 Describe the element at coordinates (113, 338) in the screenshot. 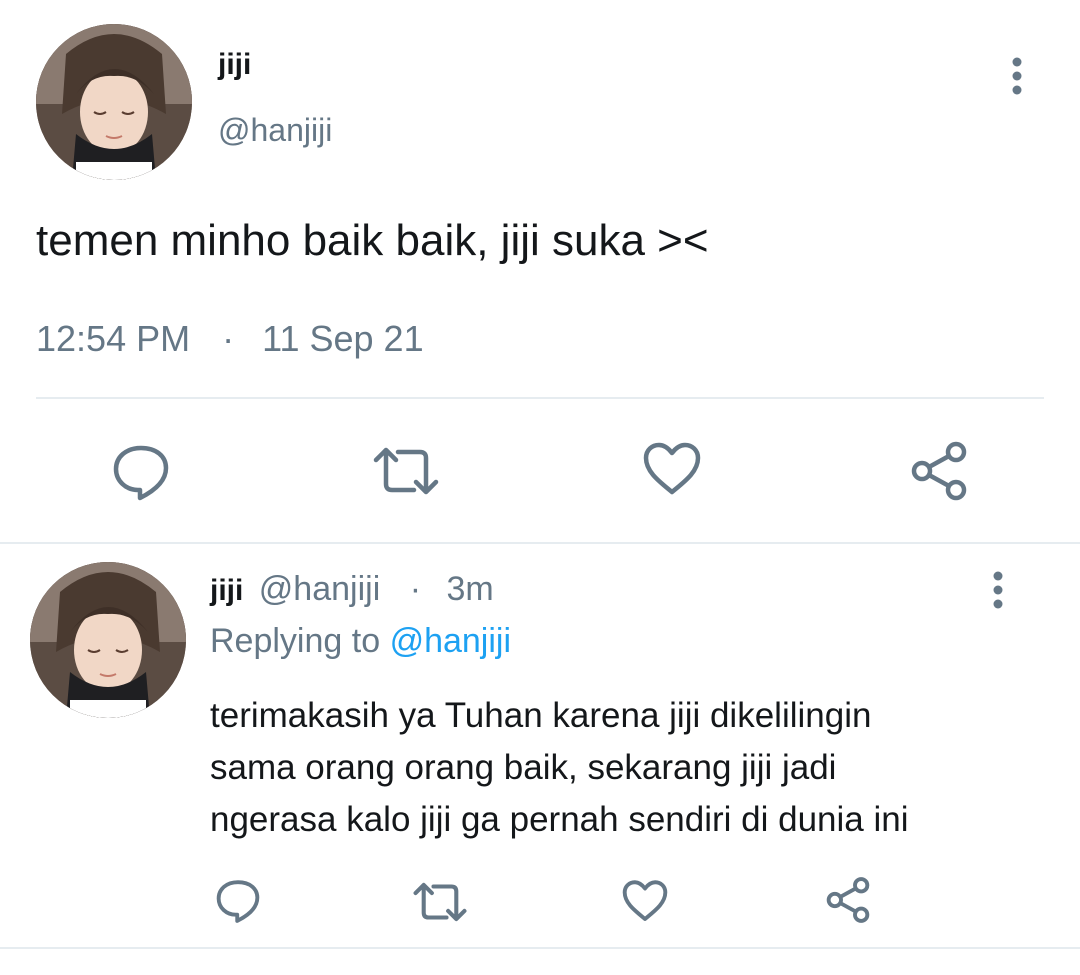

I see `tweet-time: 12:54 PM` at that location.